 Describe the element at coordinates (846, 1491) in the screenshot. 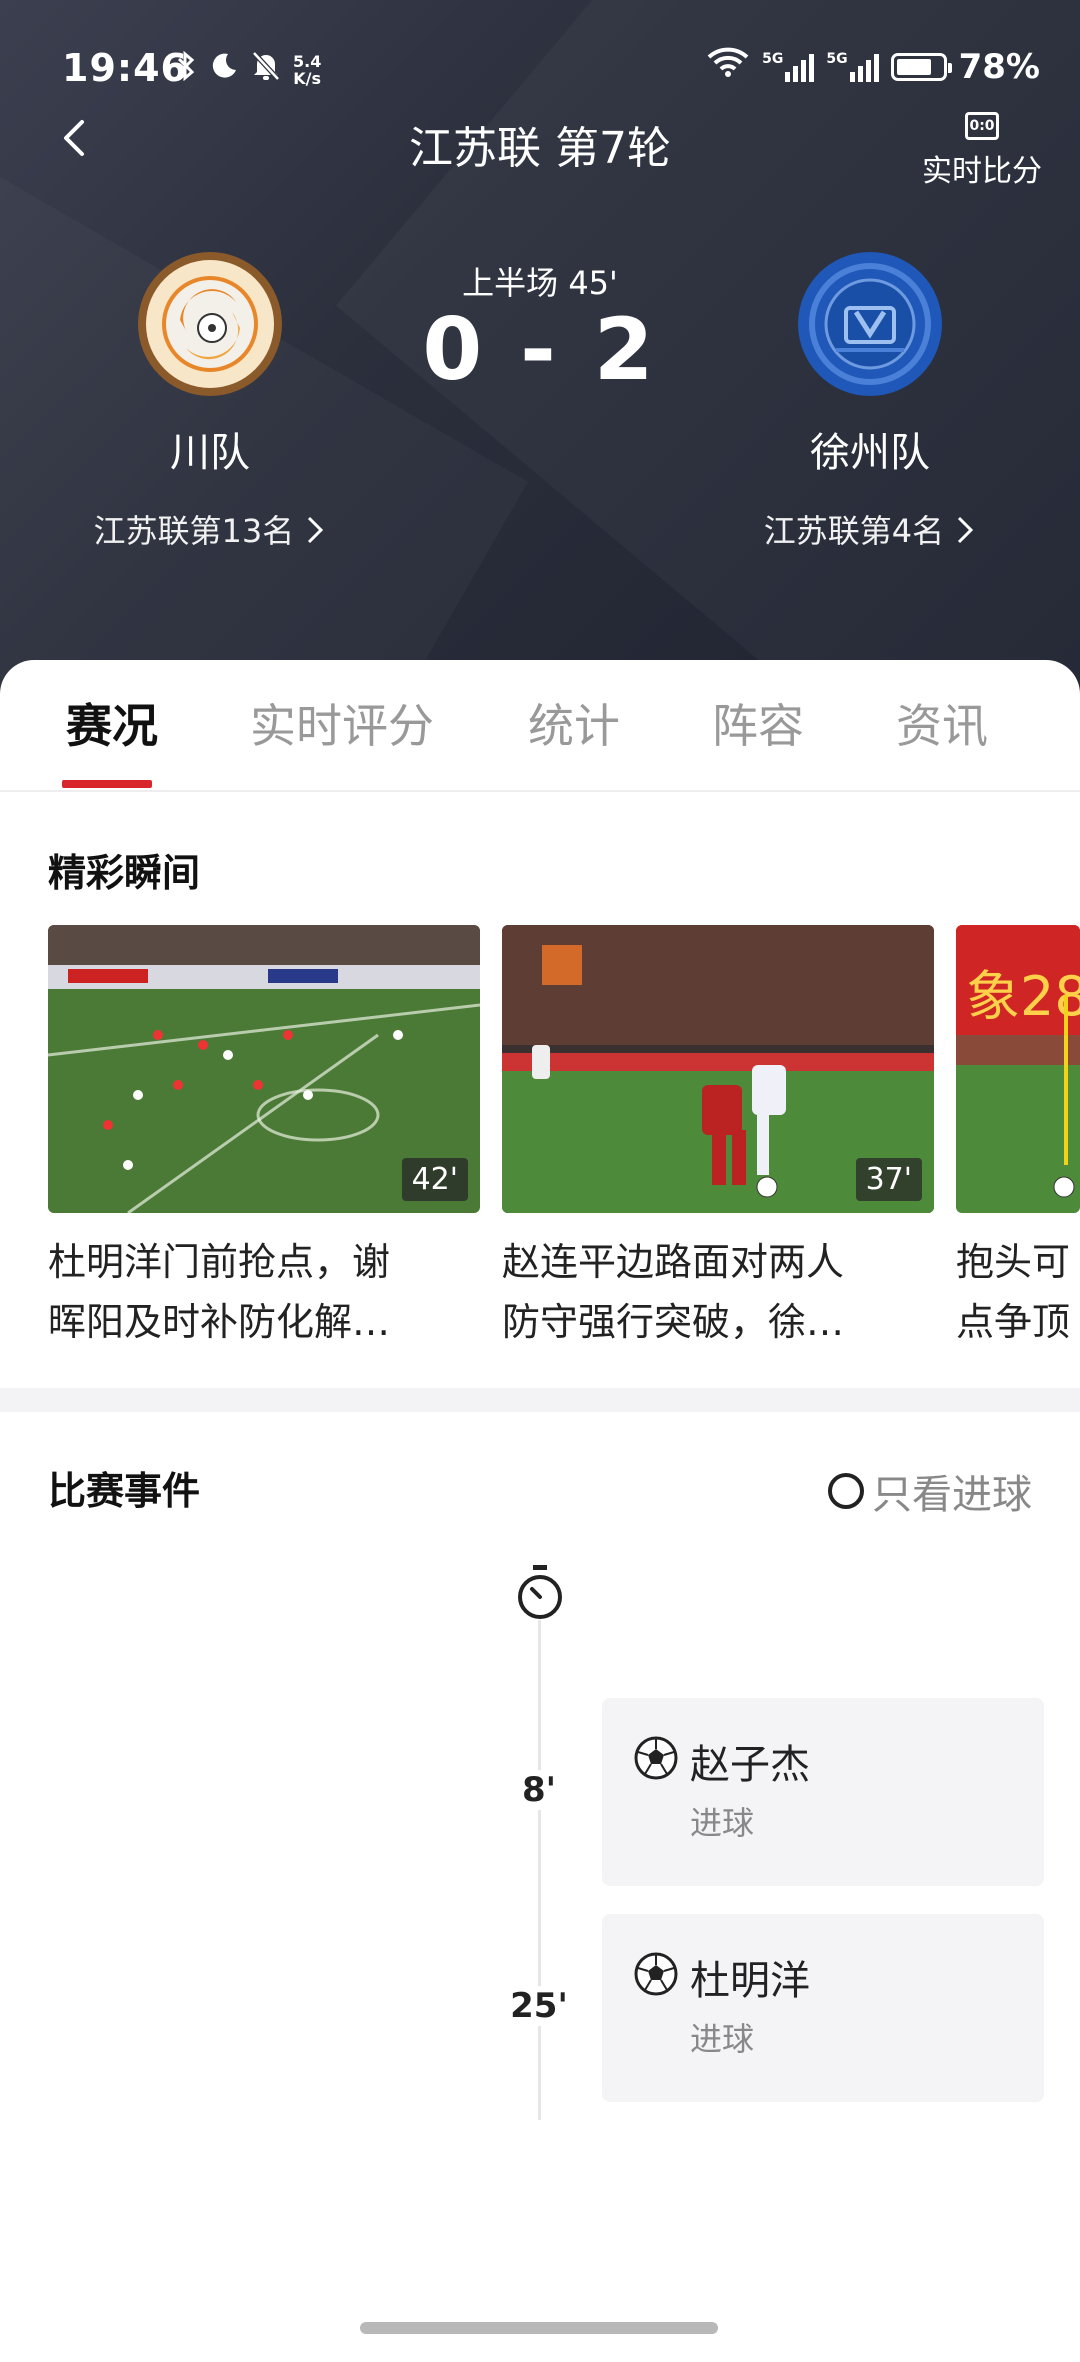

I see `radio-unchecked-icon` at that location.